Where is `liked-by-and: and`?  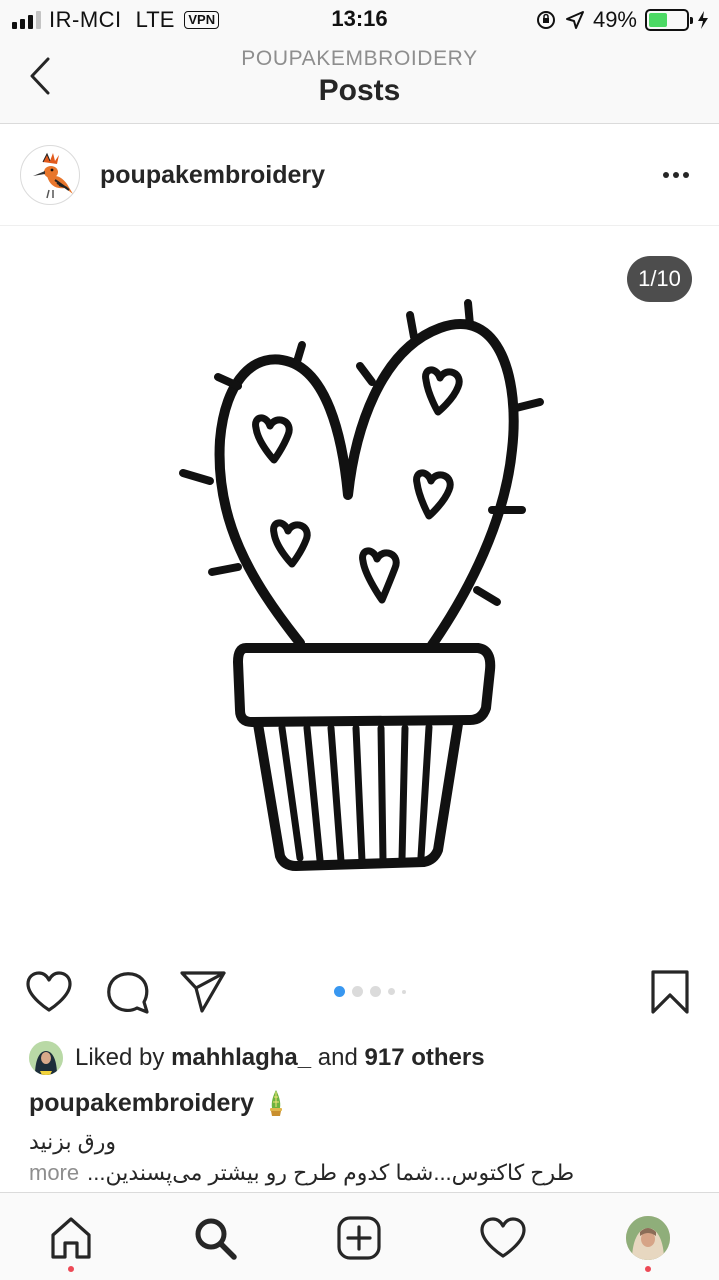
liked-by-and: and is located at coordinates (337, 1057).